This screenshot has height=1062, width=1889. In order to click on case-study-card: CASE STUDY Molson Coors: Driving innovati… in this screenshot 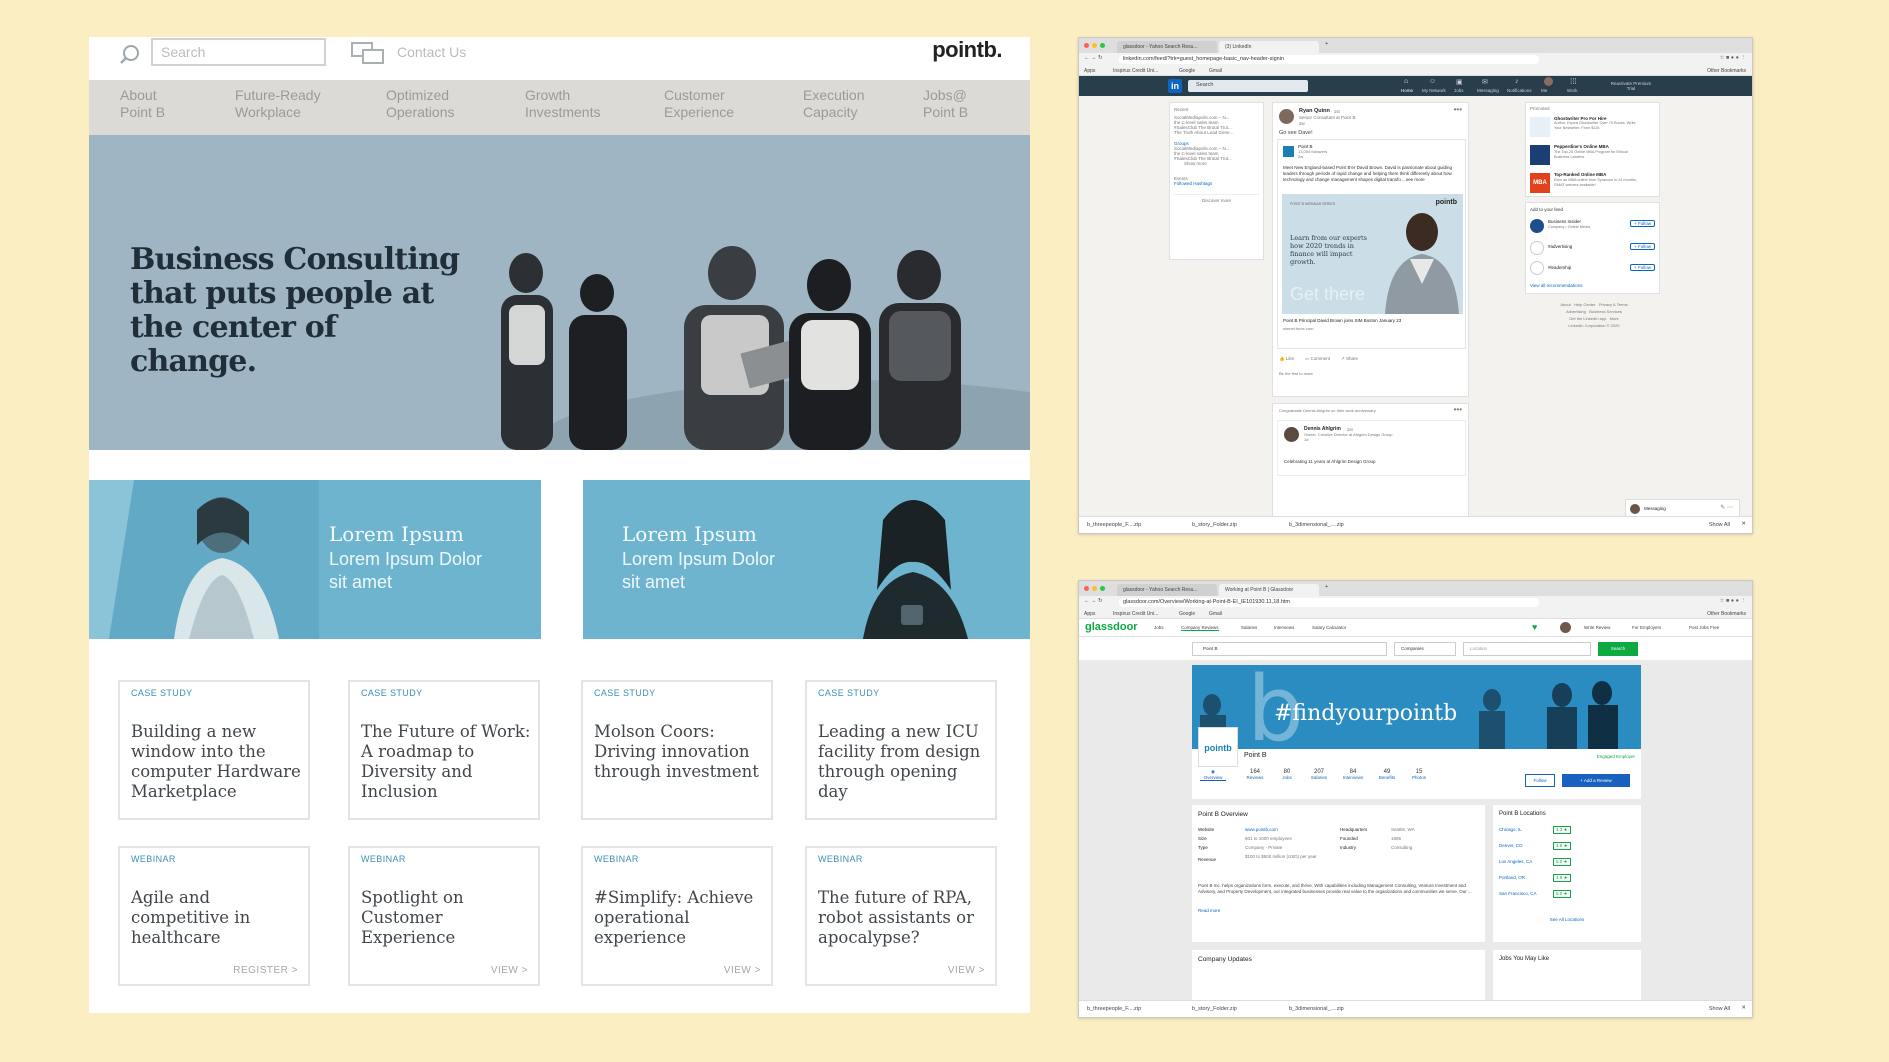, I will do `click(677, 750)`.